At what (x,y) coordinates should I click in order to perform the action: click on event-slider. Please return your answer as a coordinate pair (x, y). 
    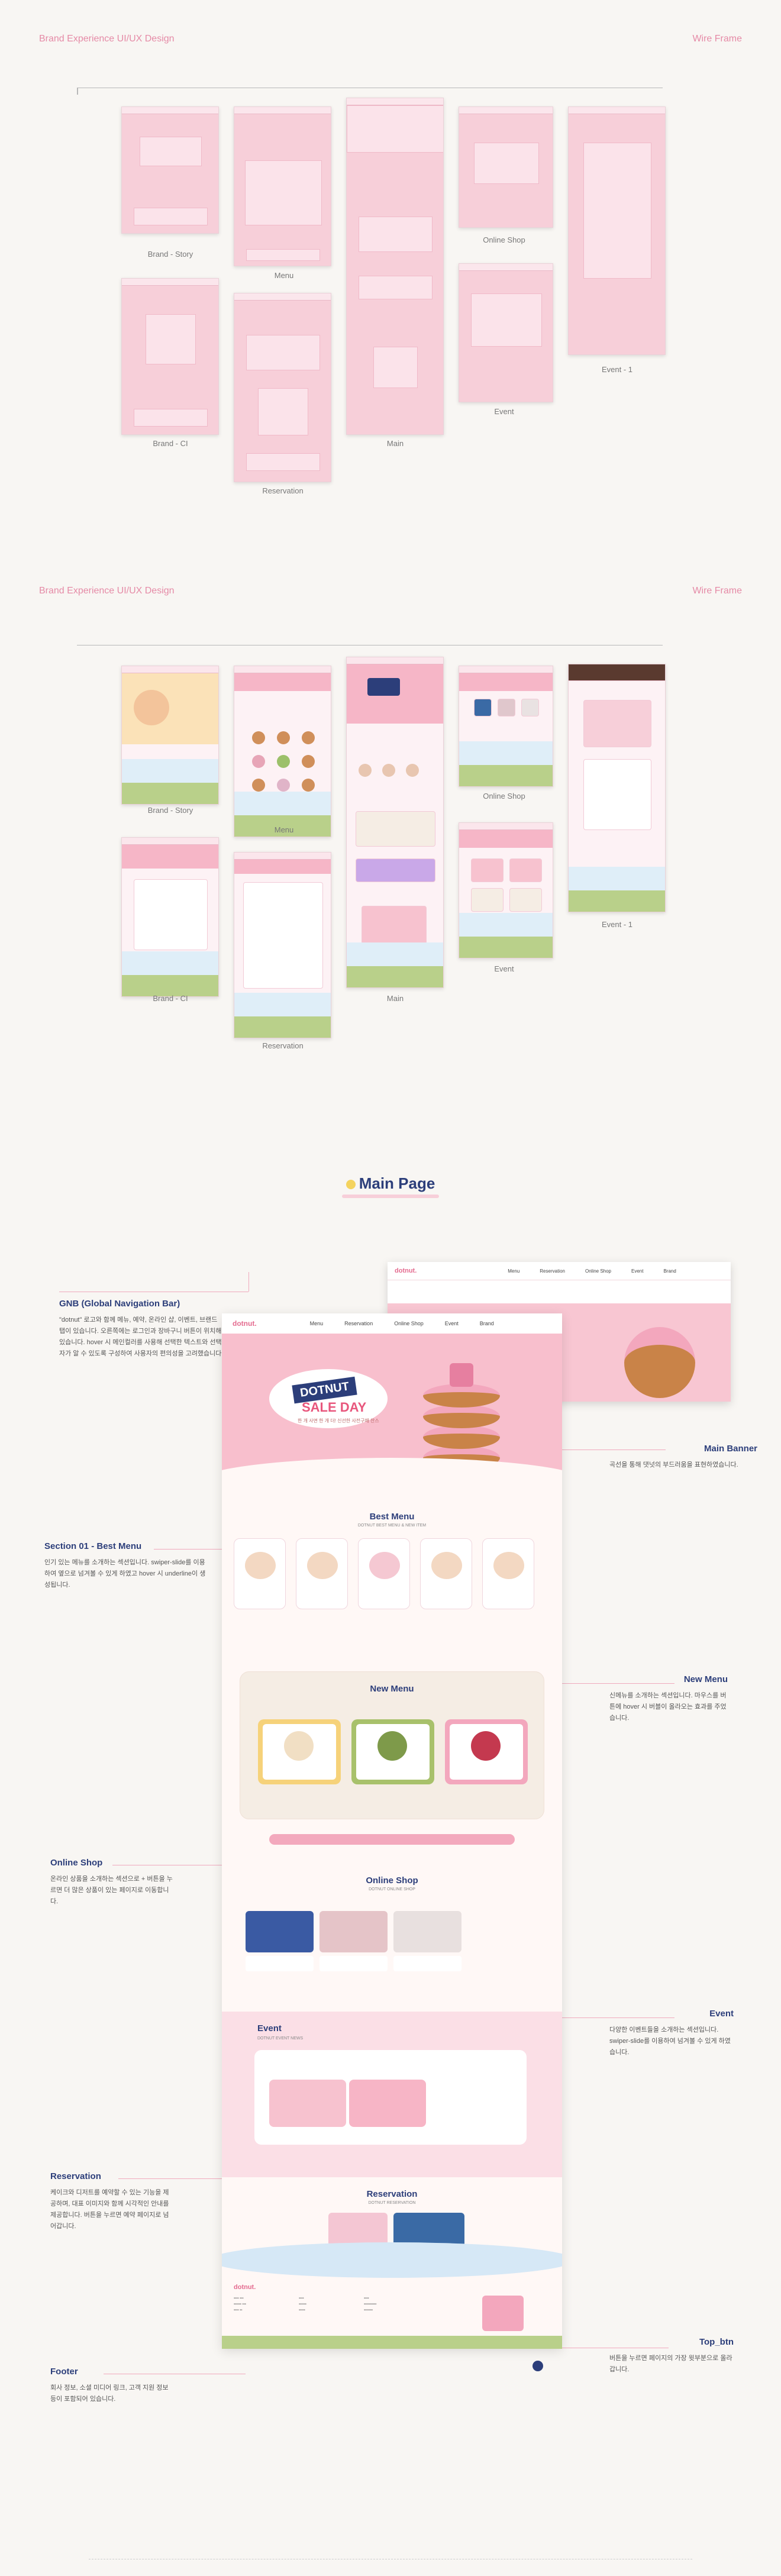
    Looking at the image, I should click on (390, 2097).